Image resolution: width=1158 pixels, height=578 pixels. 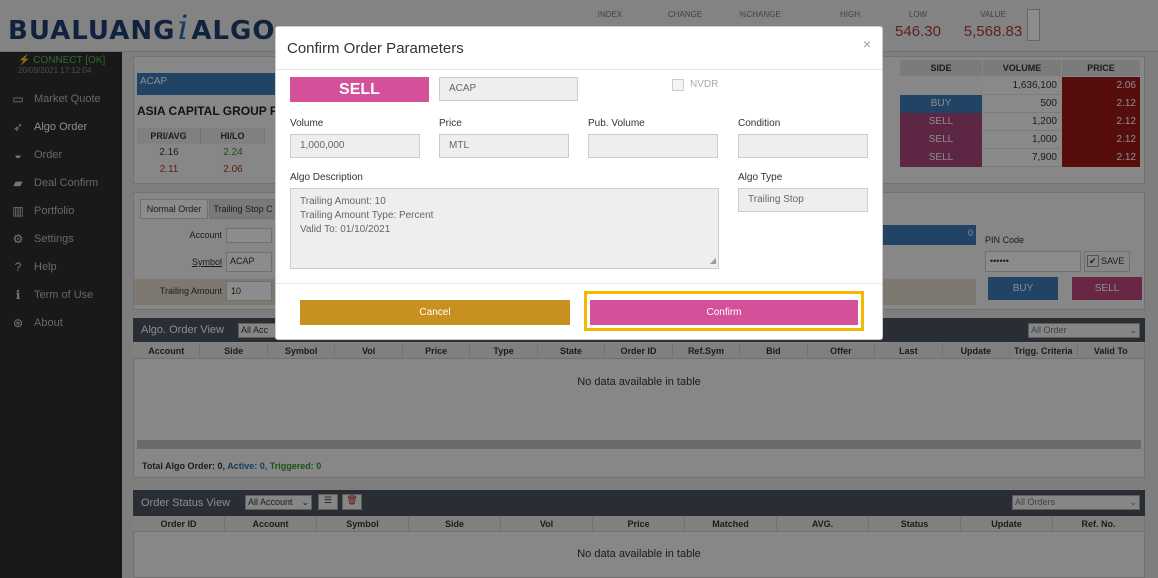 What do you see at coordinates (867, 44) in the screenshot?
I see `close-icon: ×` at bounding box center [867, 44].